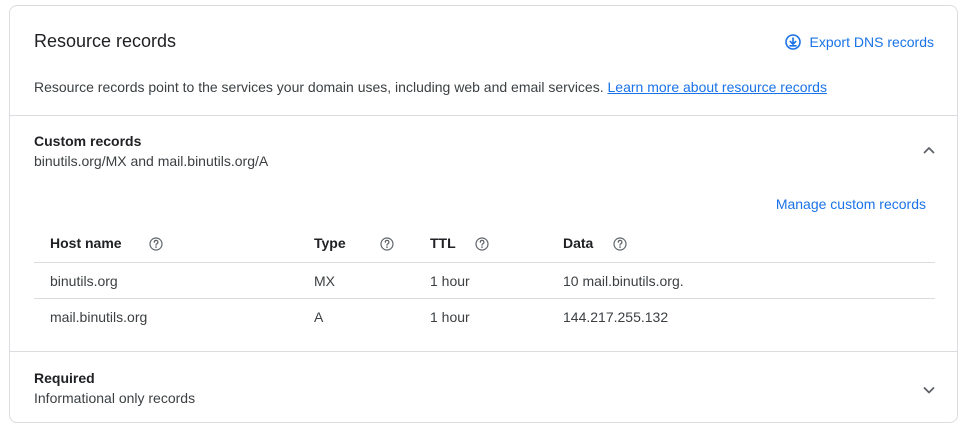 This screenshot has height=431, width=966. Describe the element at coordinates (166, 243) in the screenshot. I see `column-header-host-name: Host name` at that location.